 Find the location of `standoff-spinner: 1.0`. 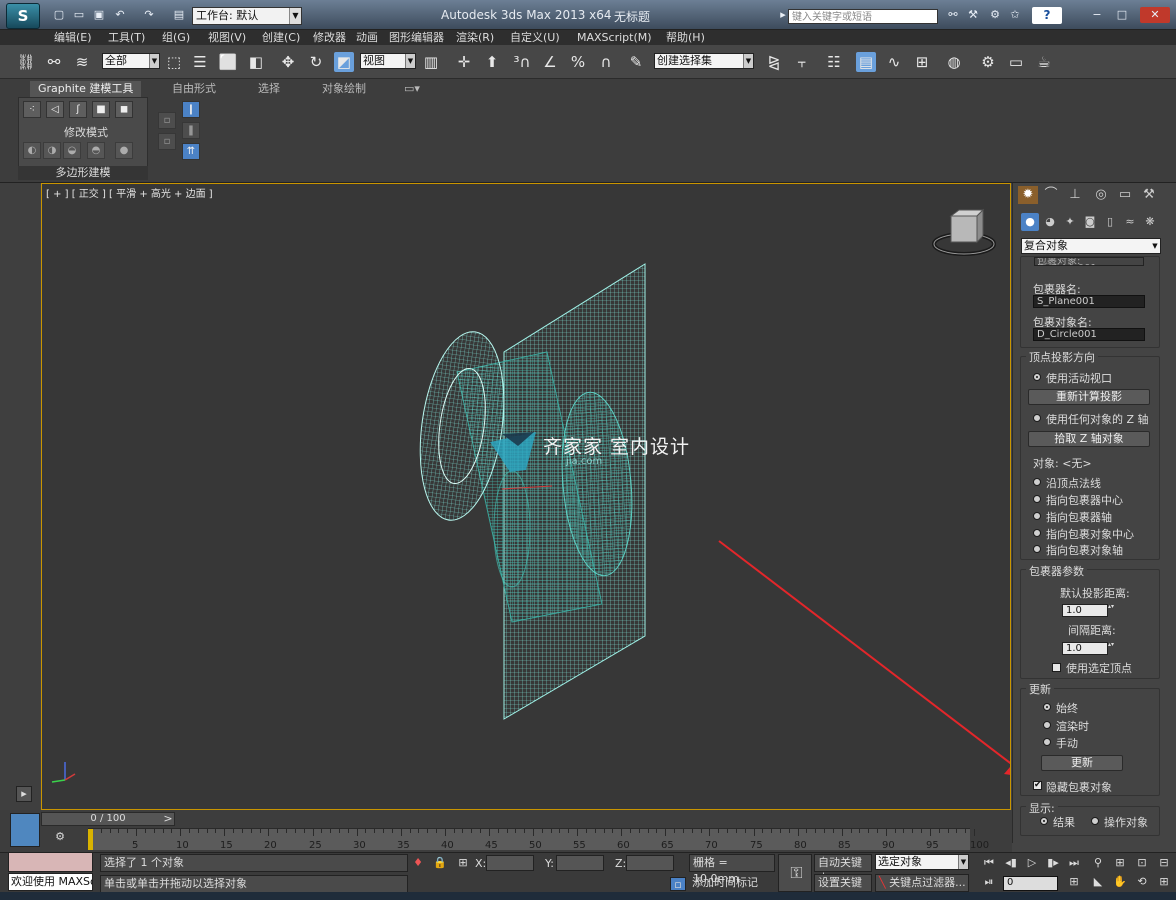

standoff-spinner: 1.0 is located at coordinates (1089, 648).